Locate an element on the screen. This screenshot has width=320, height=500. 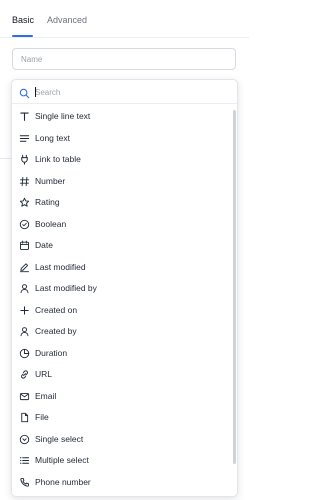
field-type-label: Single select is located at coordinates (59, 438).